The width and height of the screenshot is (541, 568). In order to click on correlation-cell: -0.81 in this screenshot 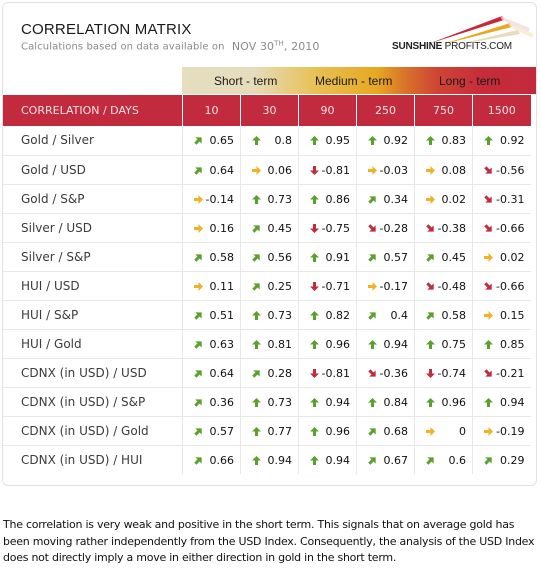, I will do `click(327, 373)`.